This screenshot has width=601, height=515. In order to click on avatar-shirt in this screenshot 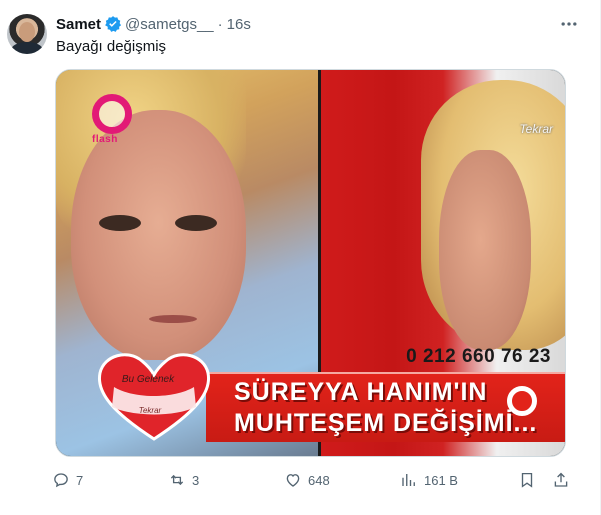, I will do `click(27, 48)`.